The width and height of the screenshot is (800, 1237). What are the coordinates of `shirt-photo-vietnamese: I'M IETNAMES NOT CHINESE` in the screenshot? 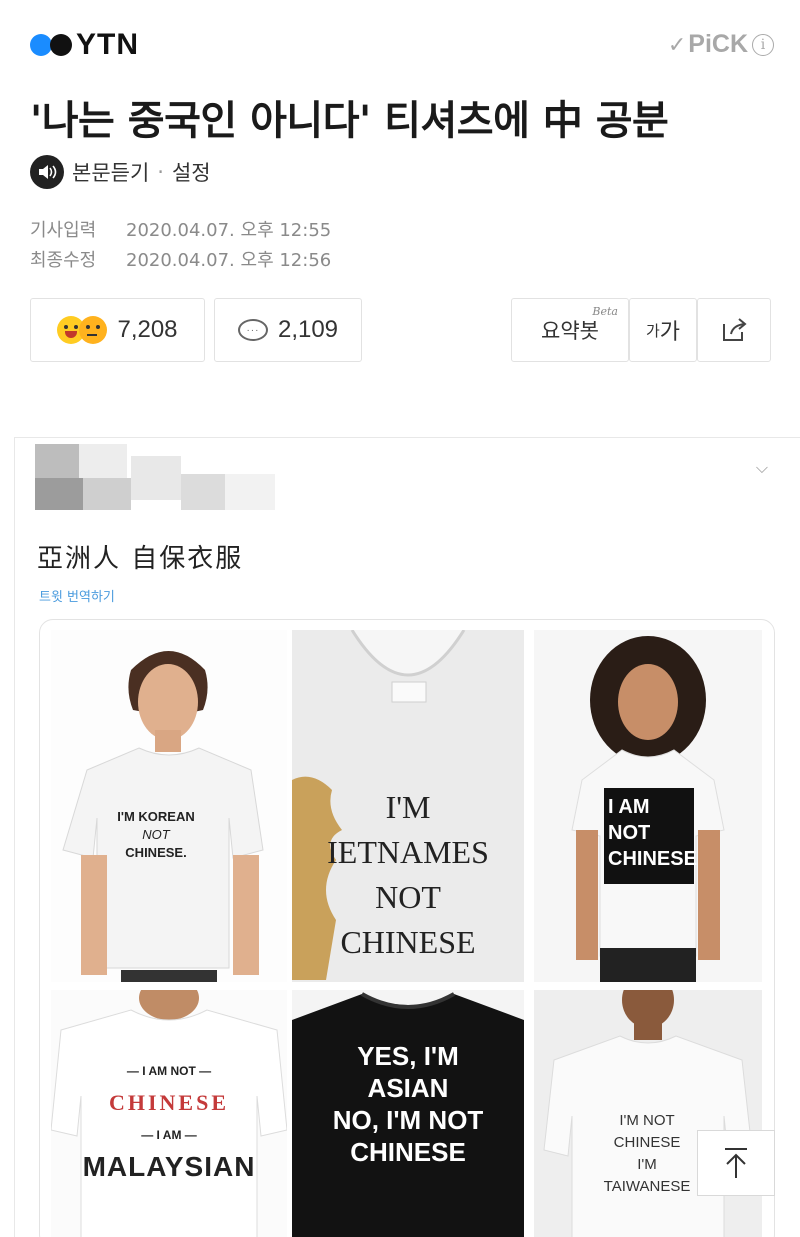 It's located at (408, 806).